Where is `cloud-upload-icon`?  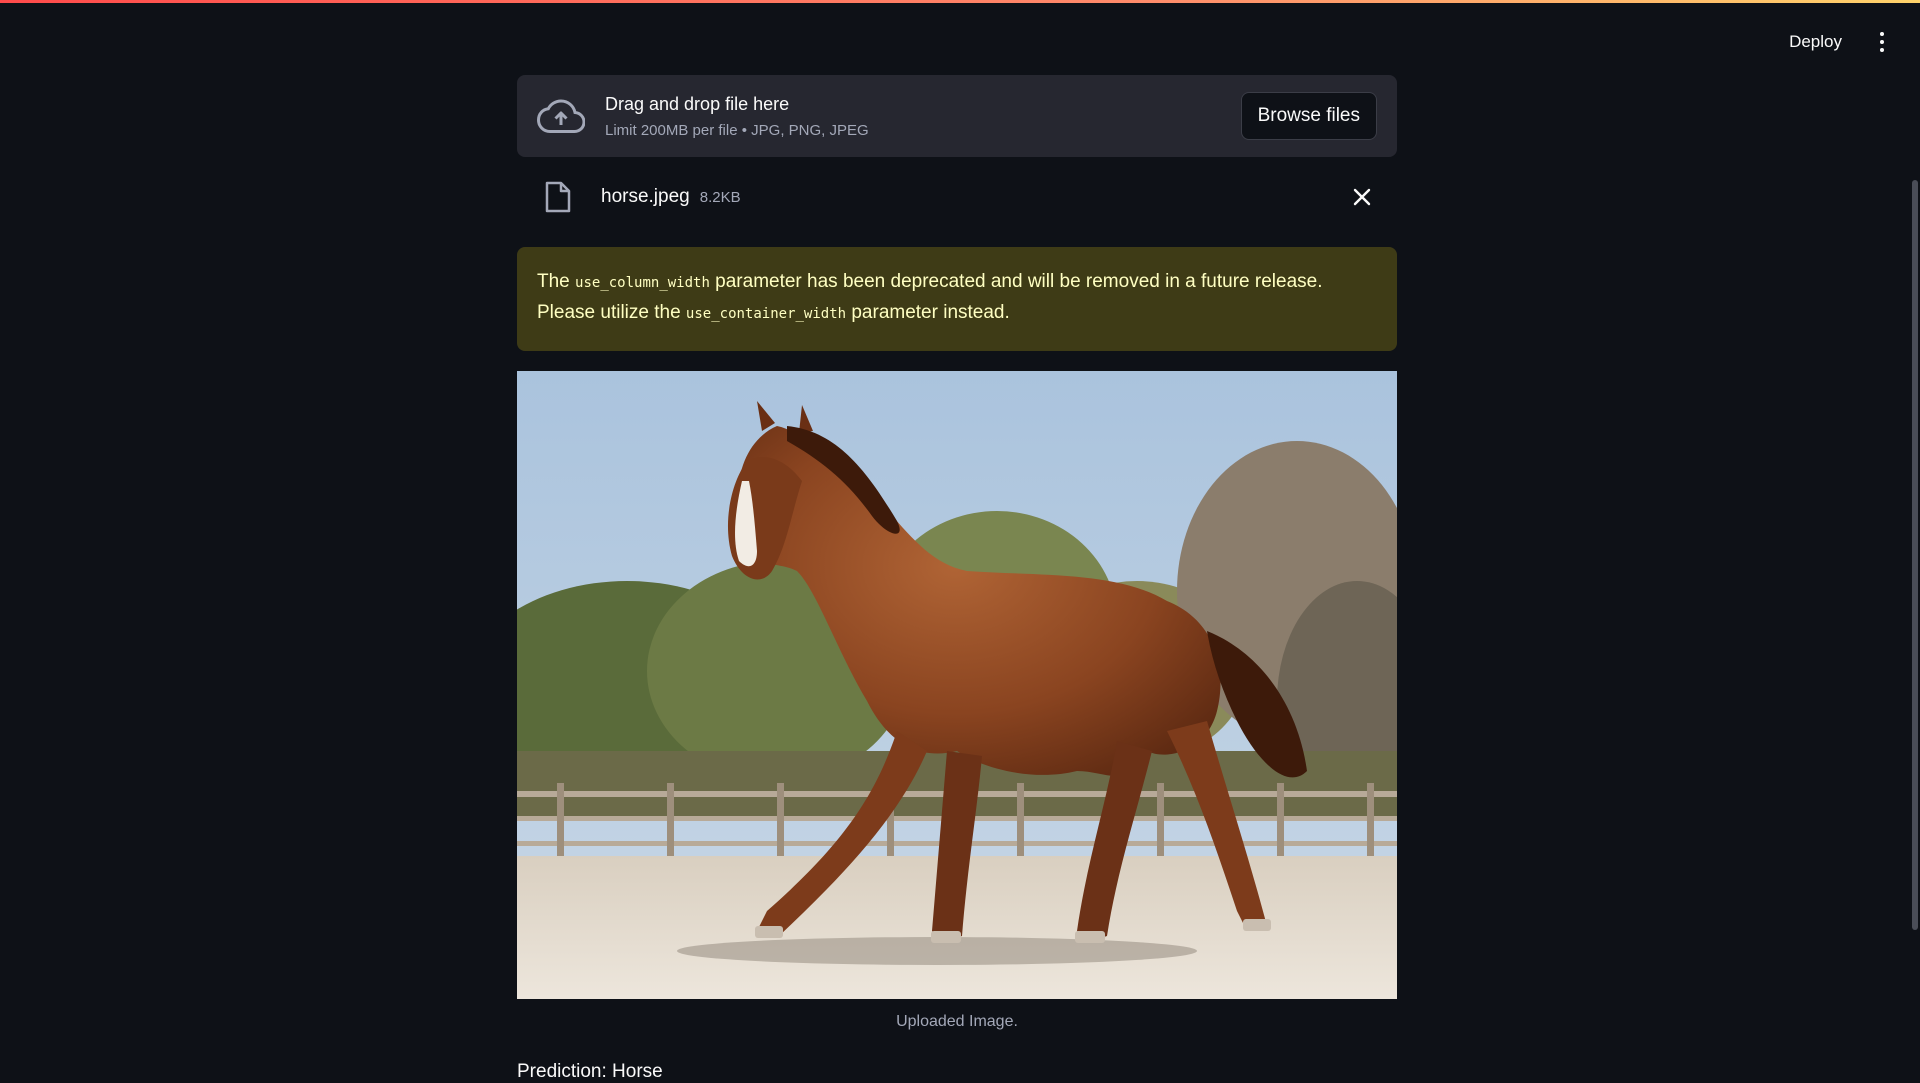
cloud-upload-icon is located at coordinates (561, 116).